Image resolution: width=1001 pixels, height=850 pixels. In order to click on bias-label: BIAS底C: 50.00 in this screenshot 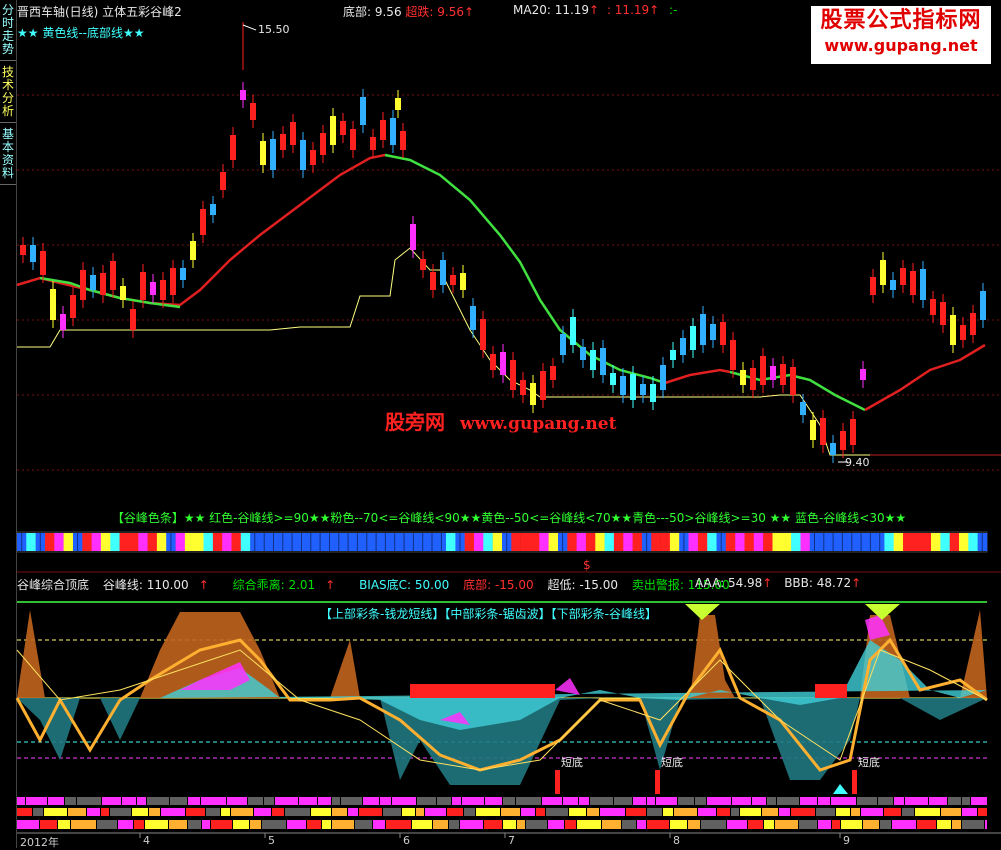, I will do `click(404, 585)`.